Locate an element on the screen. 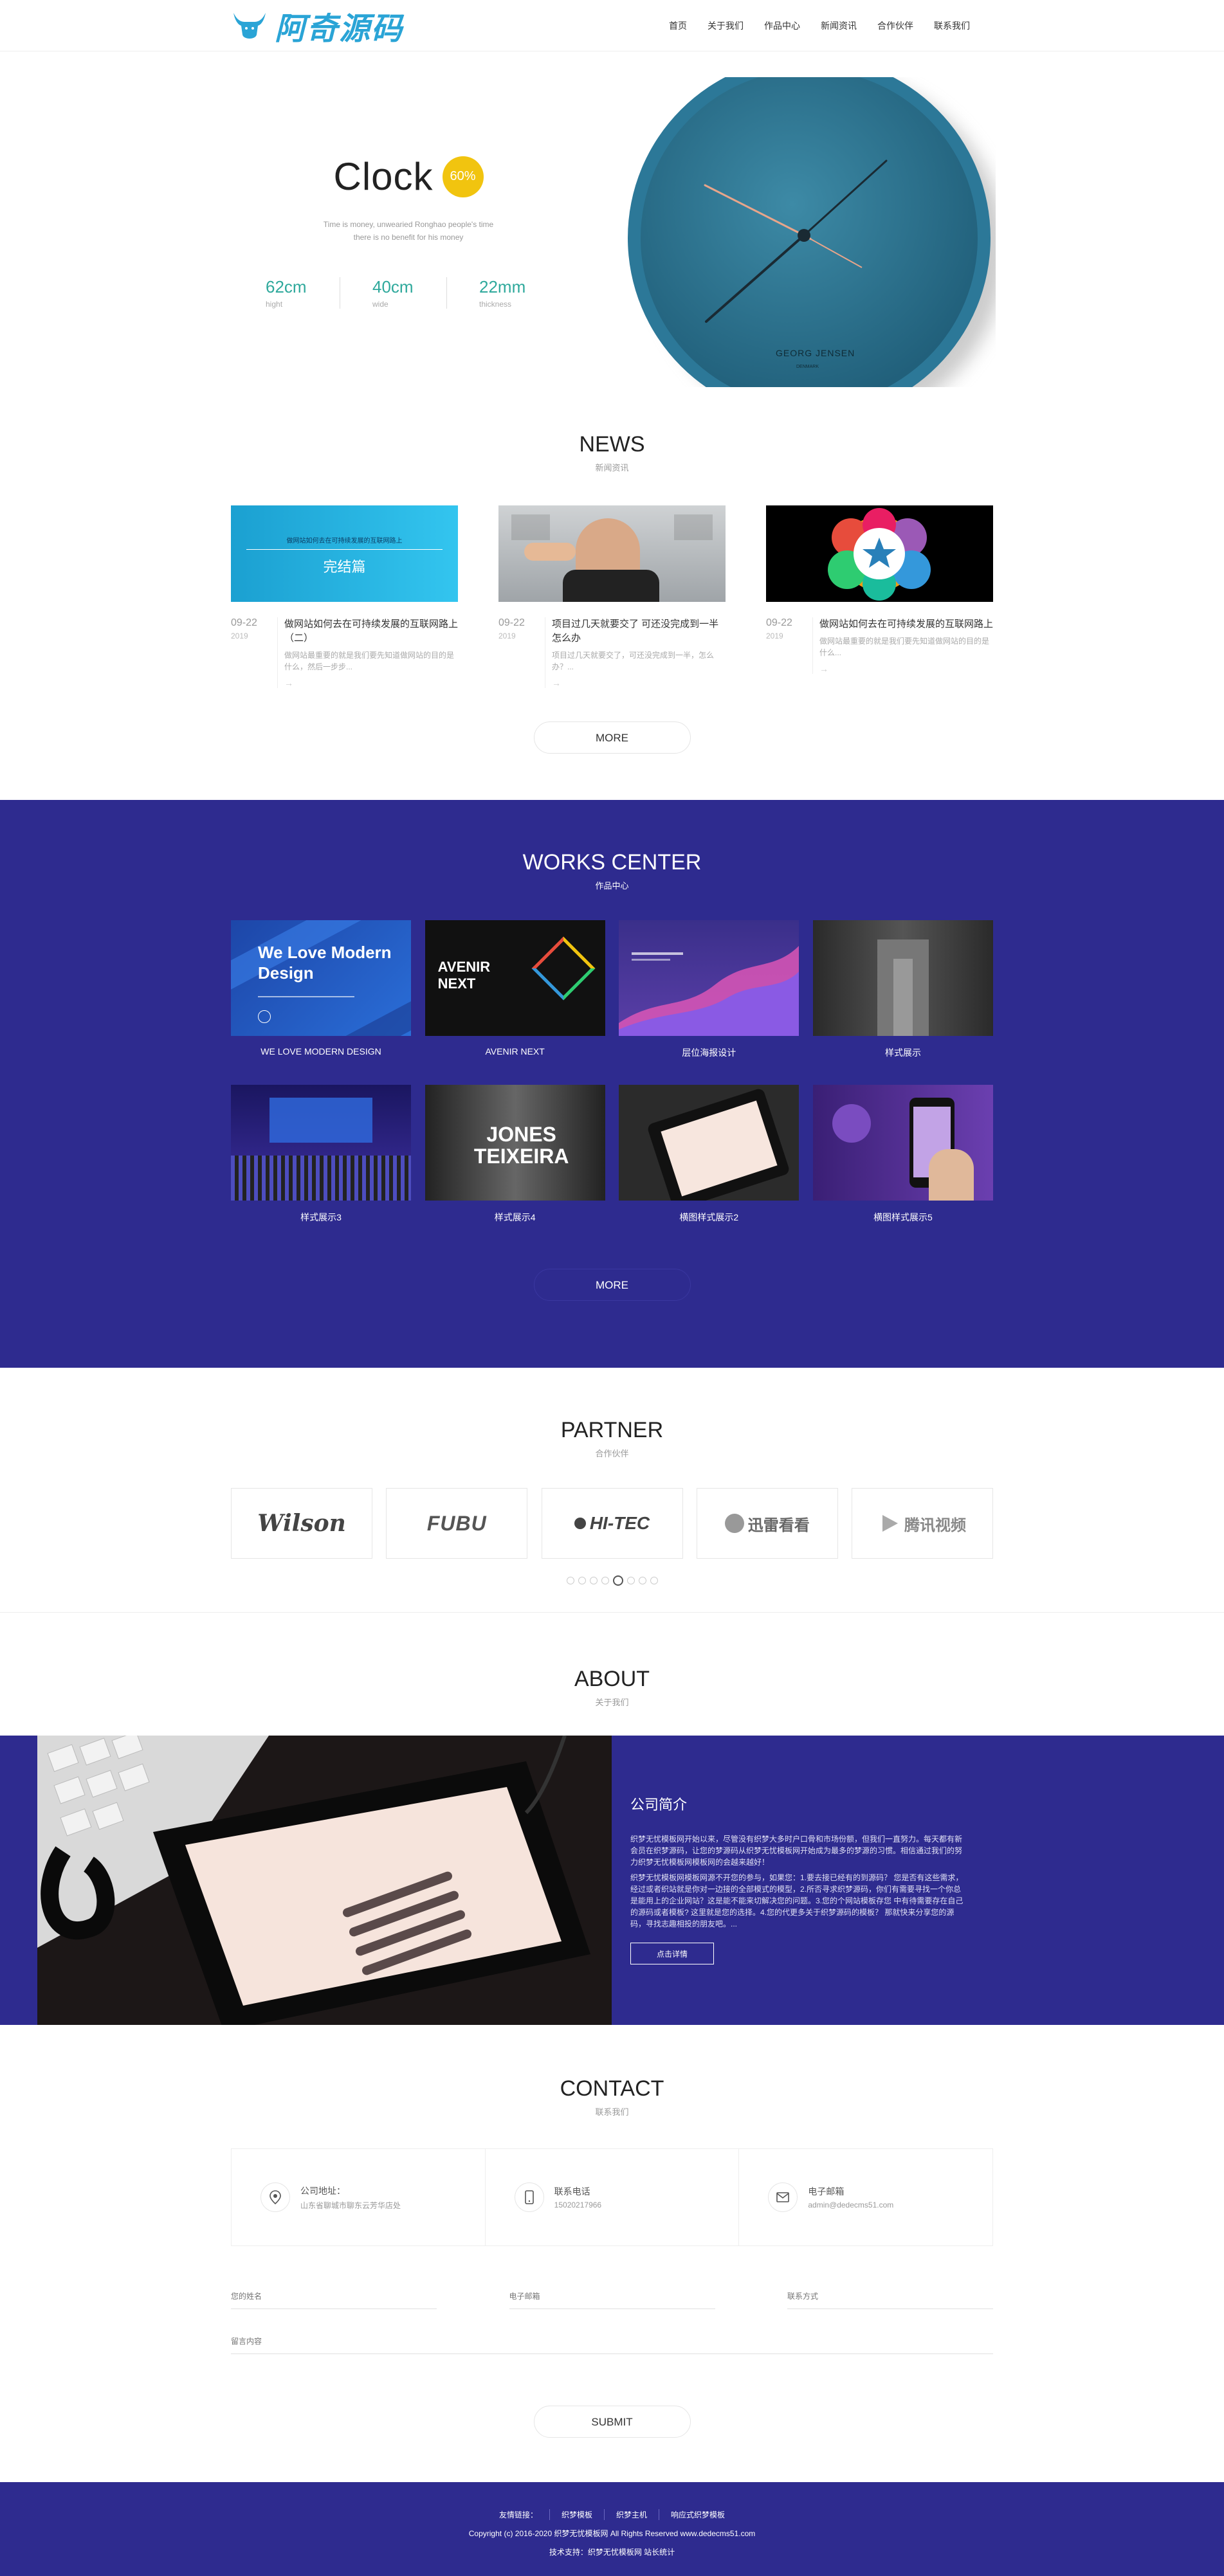 This screenshot has width=1224, height=2576. spec-list: 62cm hight 40cm wide 22mm thickness is located at coordinates (408, 293).